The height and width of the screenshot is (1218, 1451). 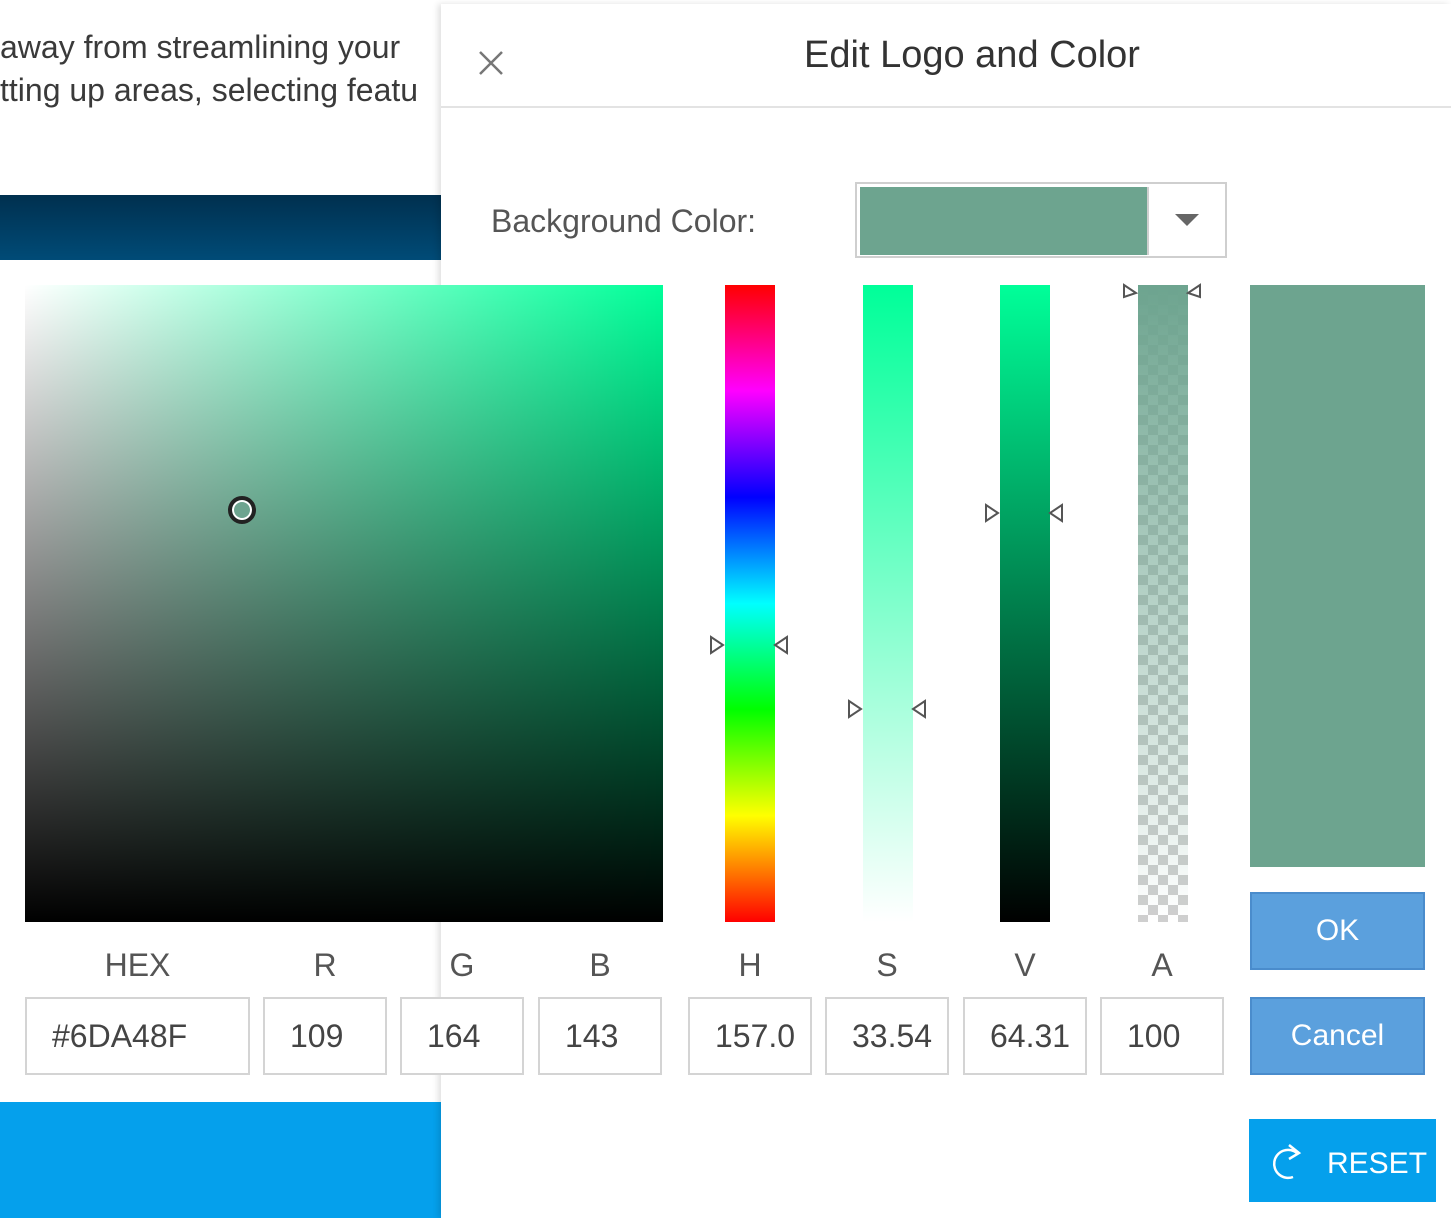 I want to click on hex-label: HEX, so click(x=137, y=965).